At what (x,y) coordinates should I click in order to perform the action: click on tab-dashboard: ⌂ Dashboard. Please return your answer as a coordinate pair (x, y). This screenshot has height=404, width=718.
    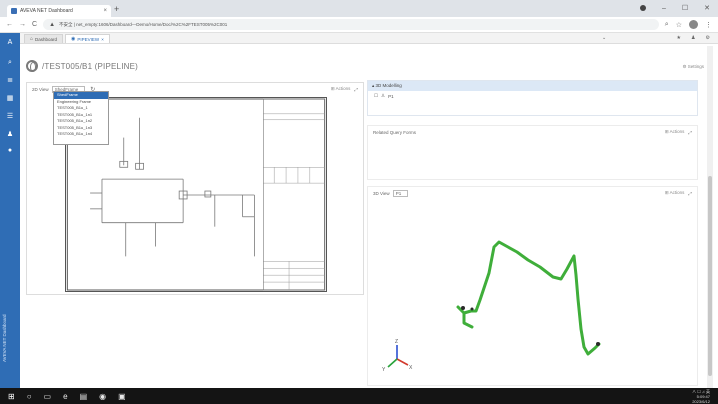
    Looking at the image, I should click on (44, 38).